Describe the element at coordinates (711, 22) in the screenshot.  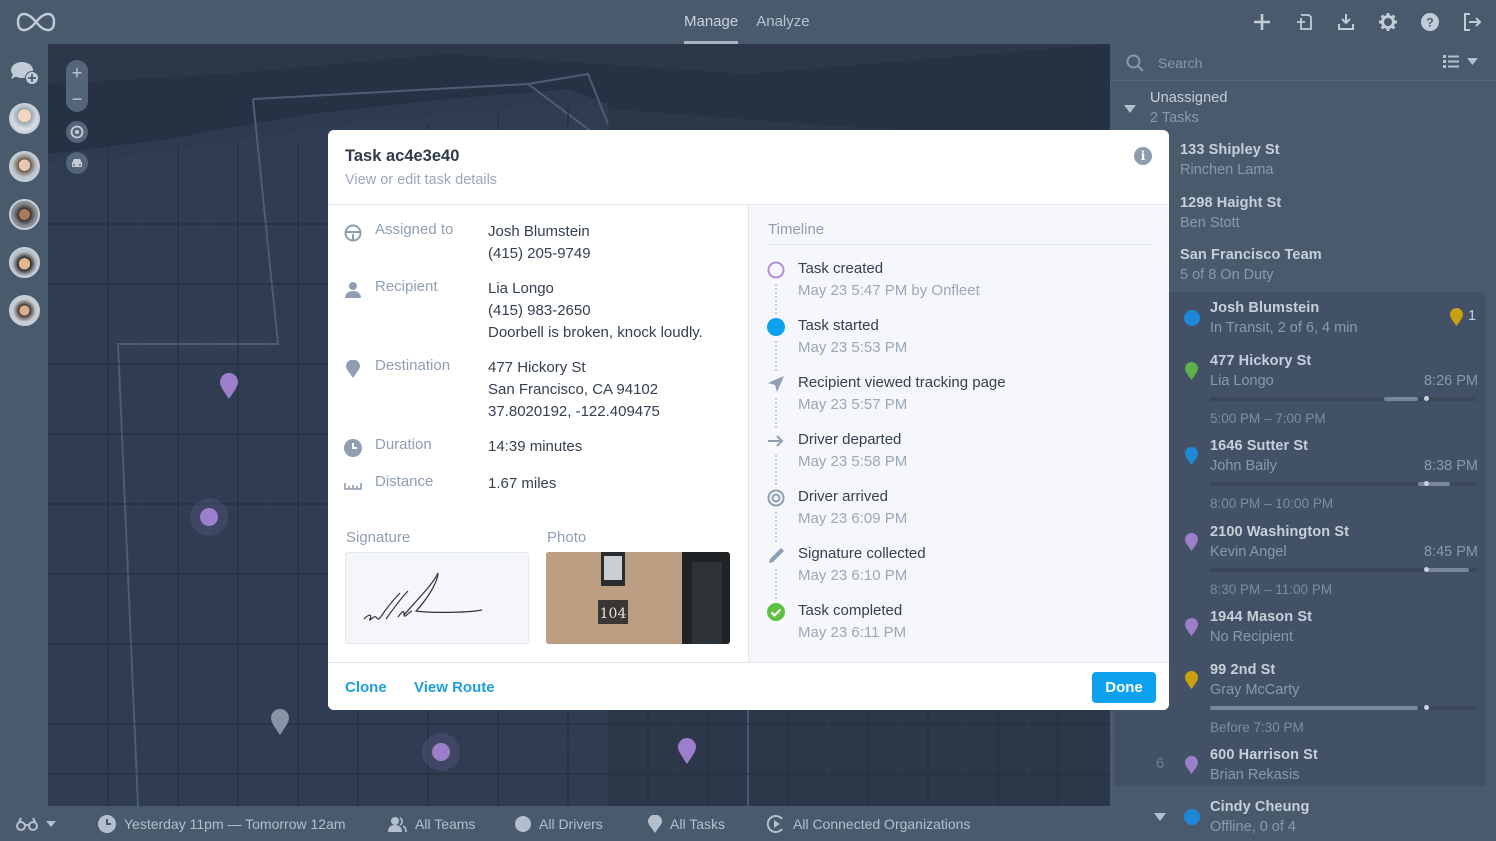
I see `tab-manage: Manage` at that location.